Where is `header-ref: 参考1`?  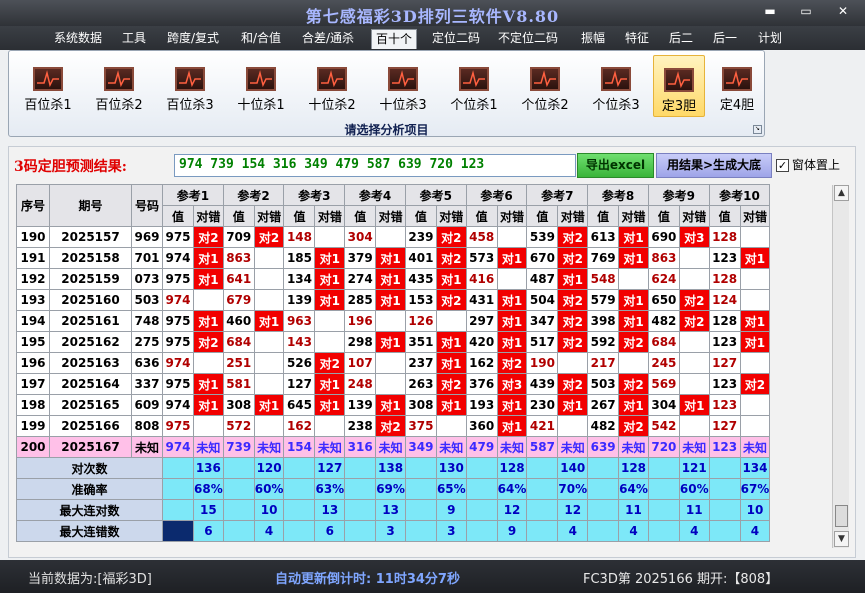 header-ref: 参考1 is located at coordinates (193, 195).